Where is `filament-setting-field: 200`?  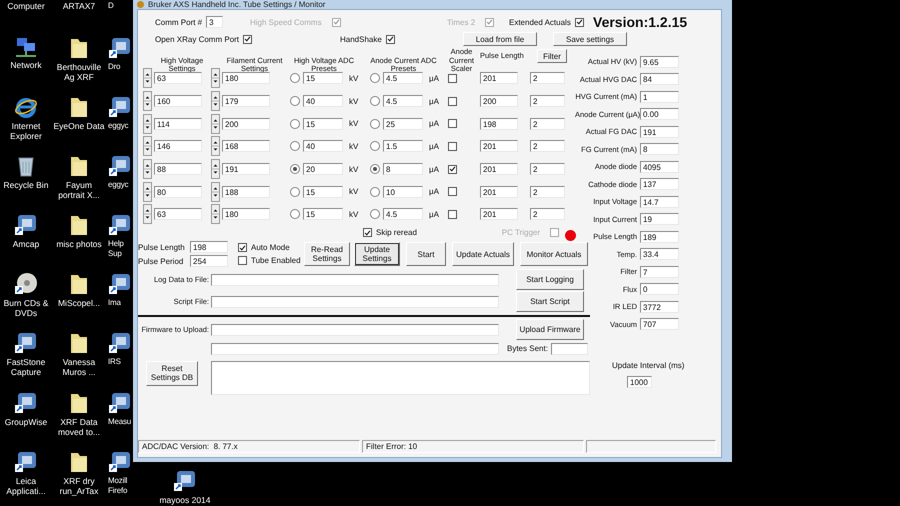
filament-setting-field: 200 is located at coordinates (246, 124).